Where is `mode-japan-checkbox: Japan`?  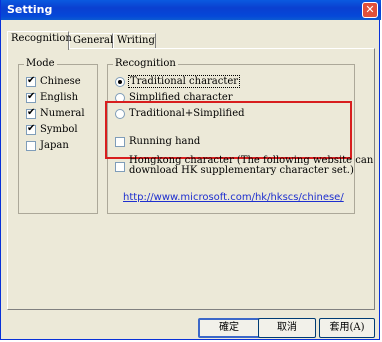 mode-japan-checkbox: Japan is located at coordinates (47, 145).